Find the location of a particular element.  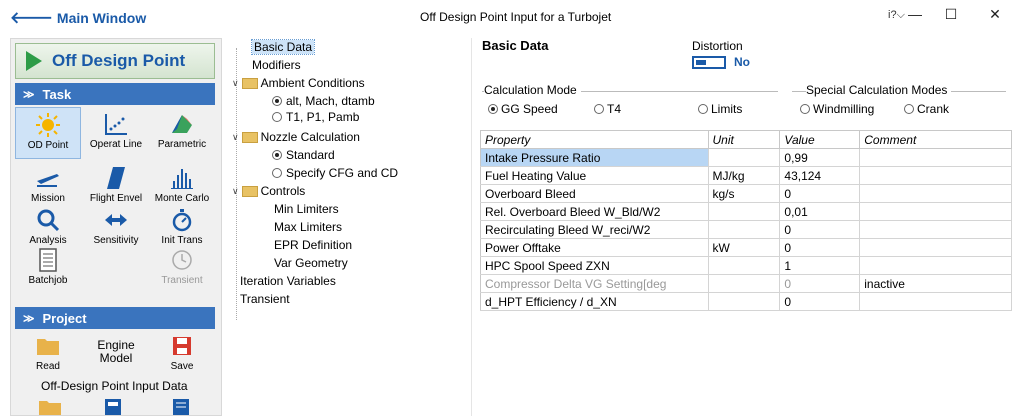

tree-item-max-limiters: Max Limiters is located at coordinates (308, 227).